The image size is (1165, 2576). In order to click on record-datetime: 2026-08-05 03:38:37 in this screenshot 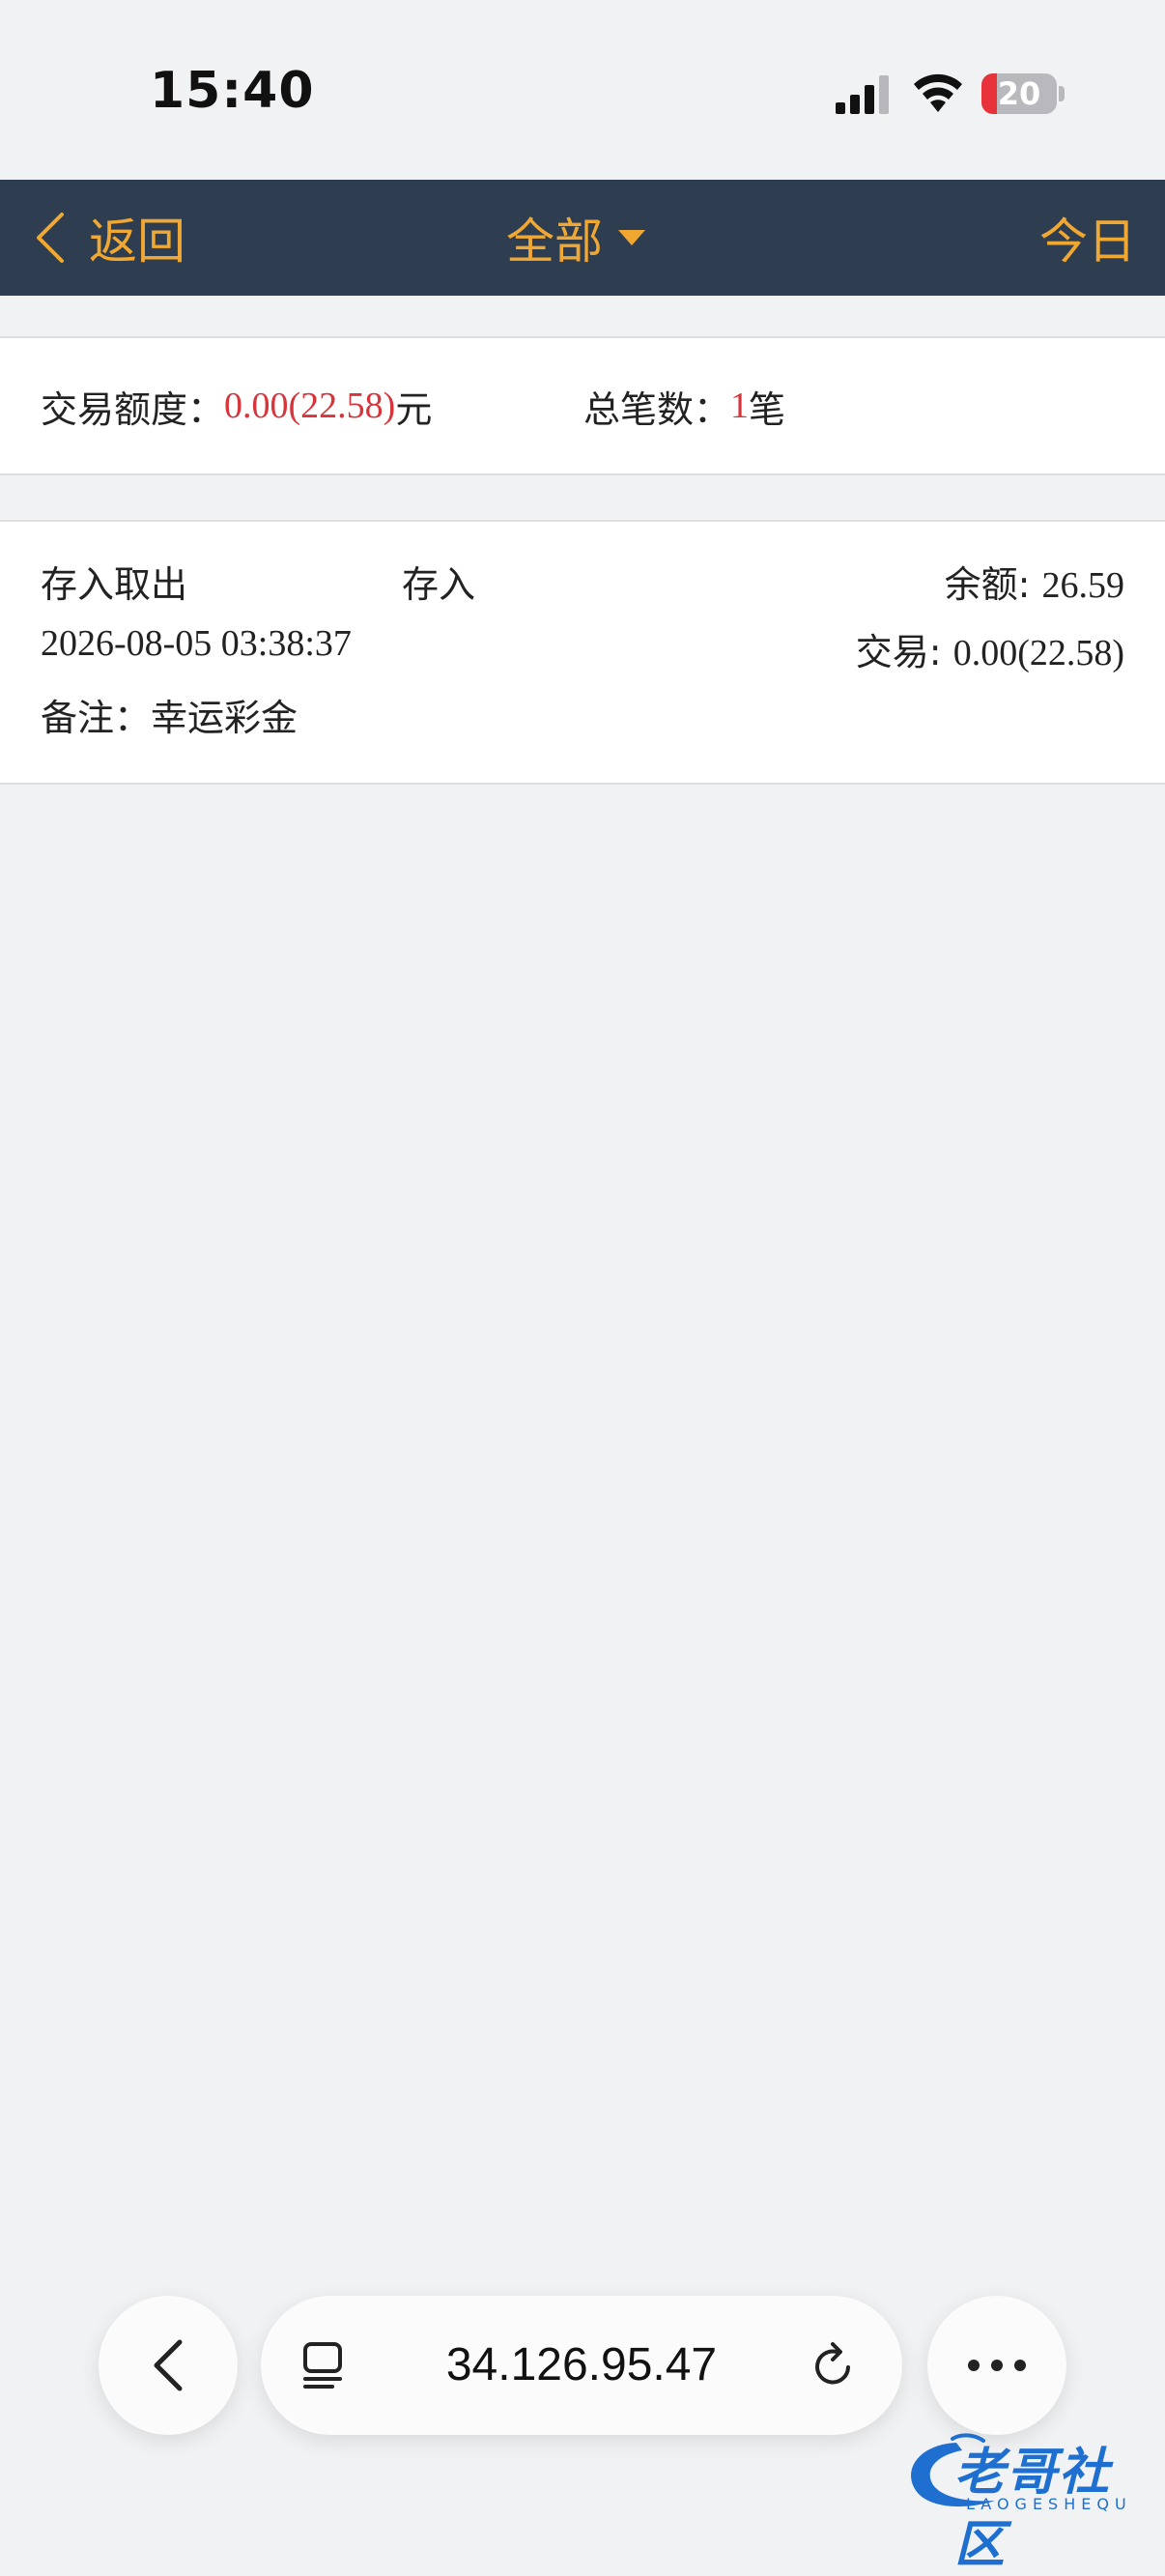, I will do `click(196, 644)`.